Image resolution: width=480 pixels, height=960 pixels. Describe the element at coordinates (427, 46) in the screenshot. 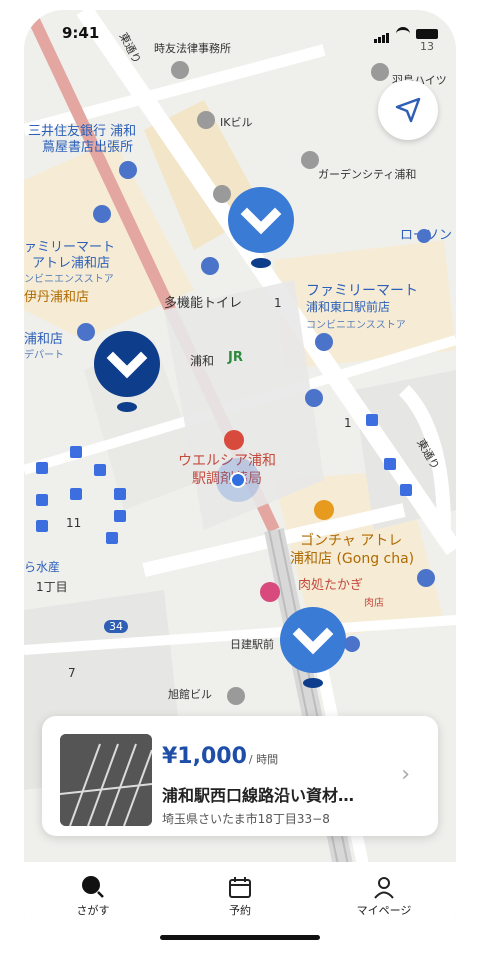

I see `map-edge-number: 13` at that location.